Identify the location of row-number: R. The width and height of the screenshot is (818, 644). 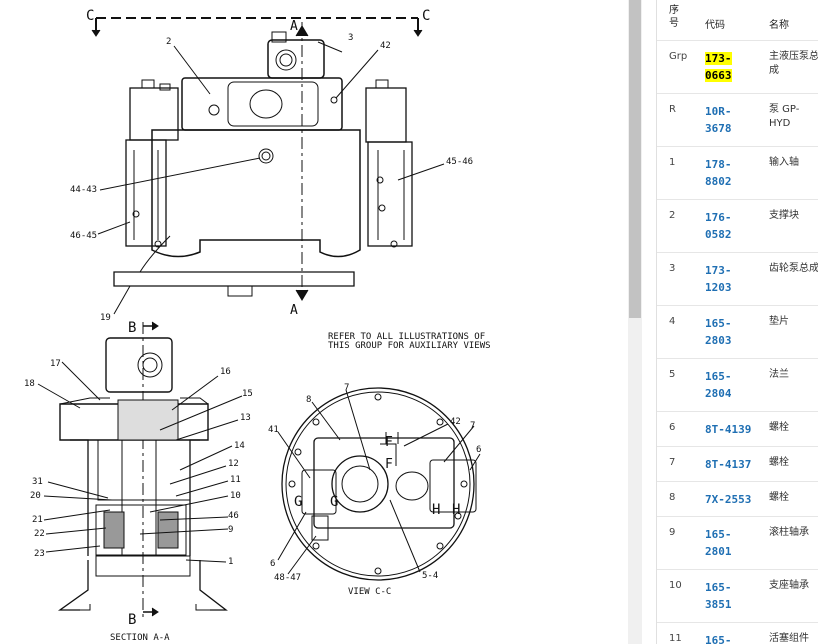
(672, 109).